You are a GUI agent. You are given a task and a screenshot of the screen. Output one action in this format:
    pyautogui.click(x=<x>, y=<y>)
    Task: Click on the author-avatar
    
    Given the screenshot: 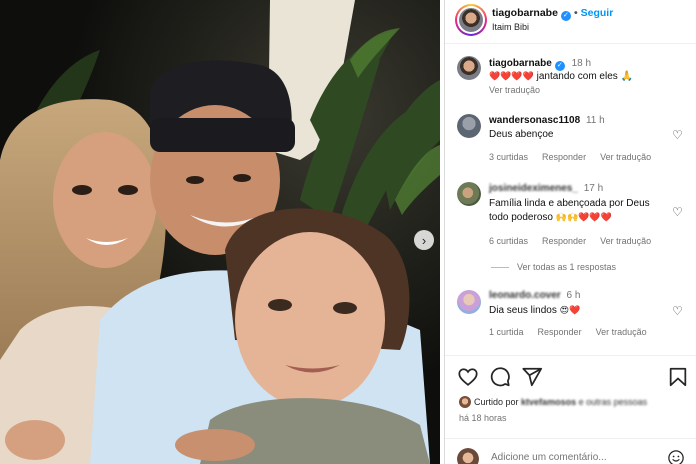 What is the action you would take?
    pyautogui.click(x=471, y=20)
    